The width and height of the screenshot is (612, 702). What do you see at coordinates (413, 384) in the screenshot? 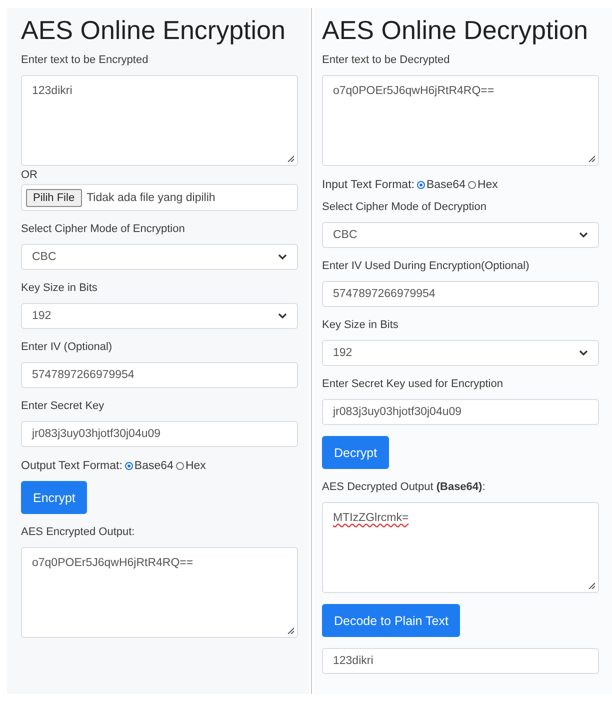
I see `field-label: Enter Secret Key used for Encryption` at bounding box center [413, 384].